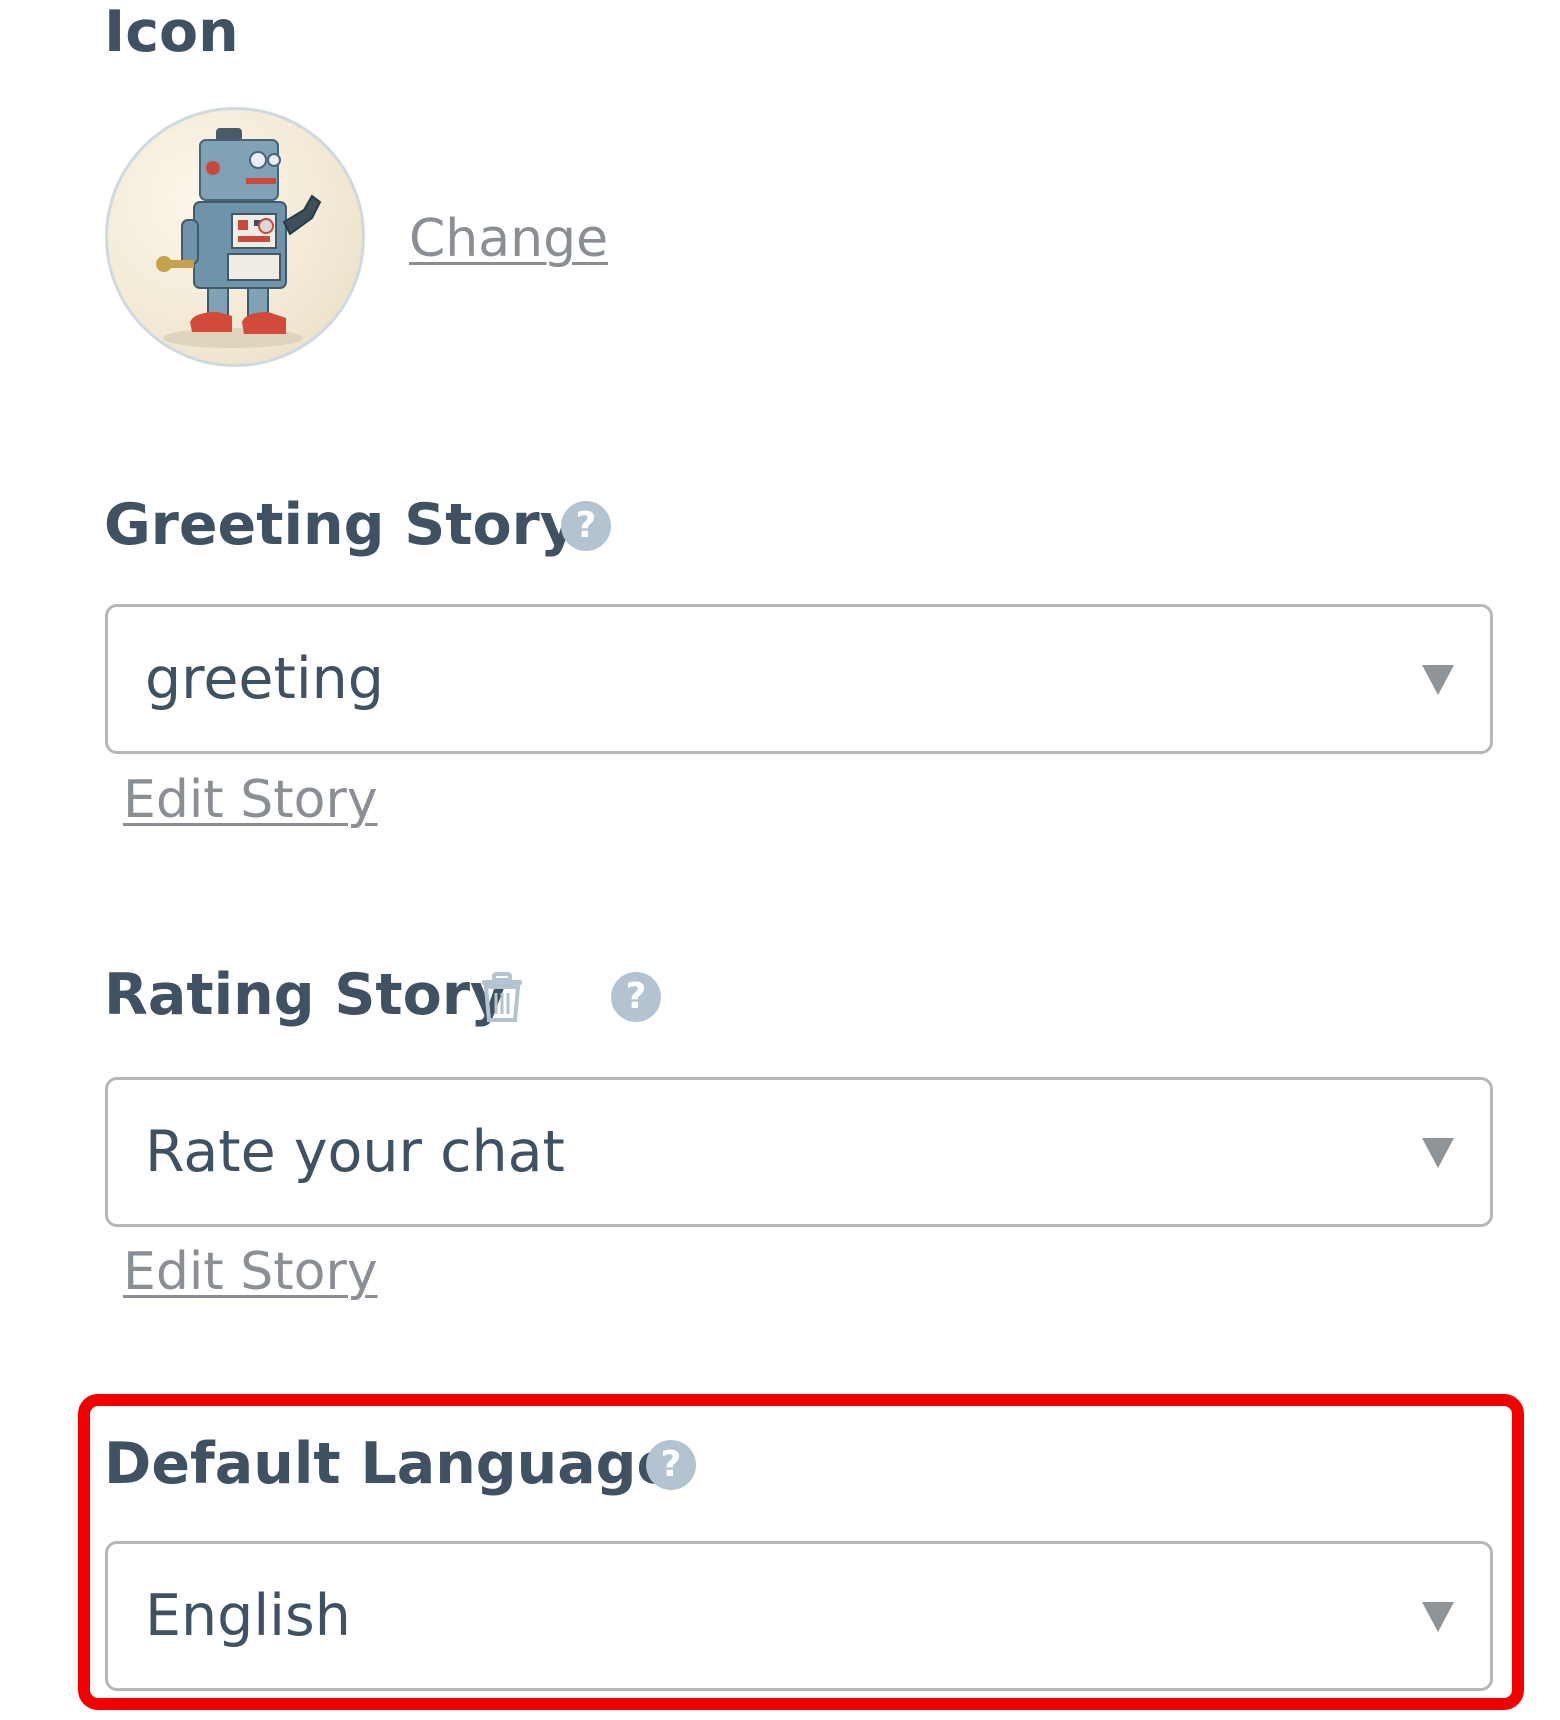 The image size is (1560, 1720). I want to click on rating-story-select: Rate your chat, so click(799, 1152).